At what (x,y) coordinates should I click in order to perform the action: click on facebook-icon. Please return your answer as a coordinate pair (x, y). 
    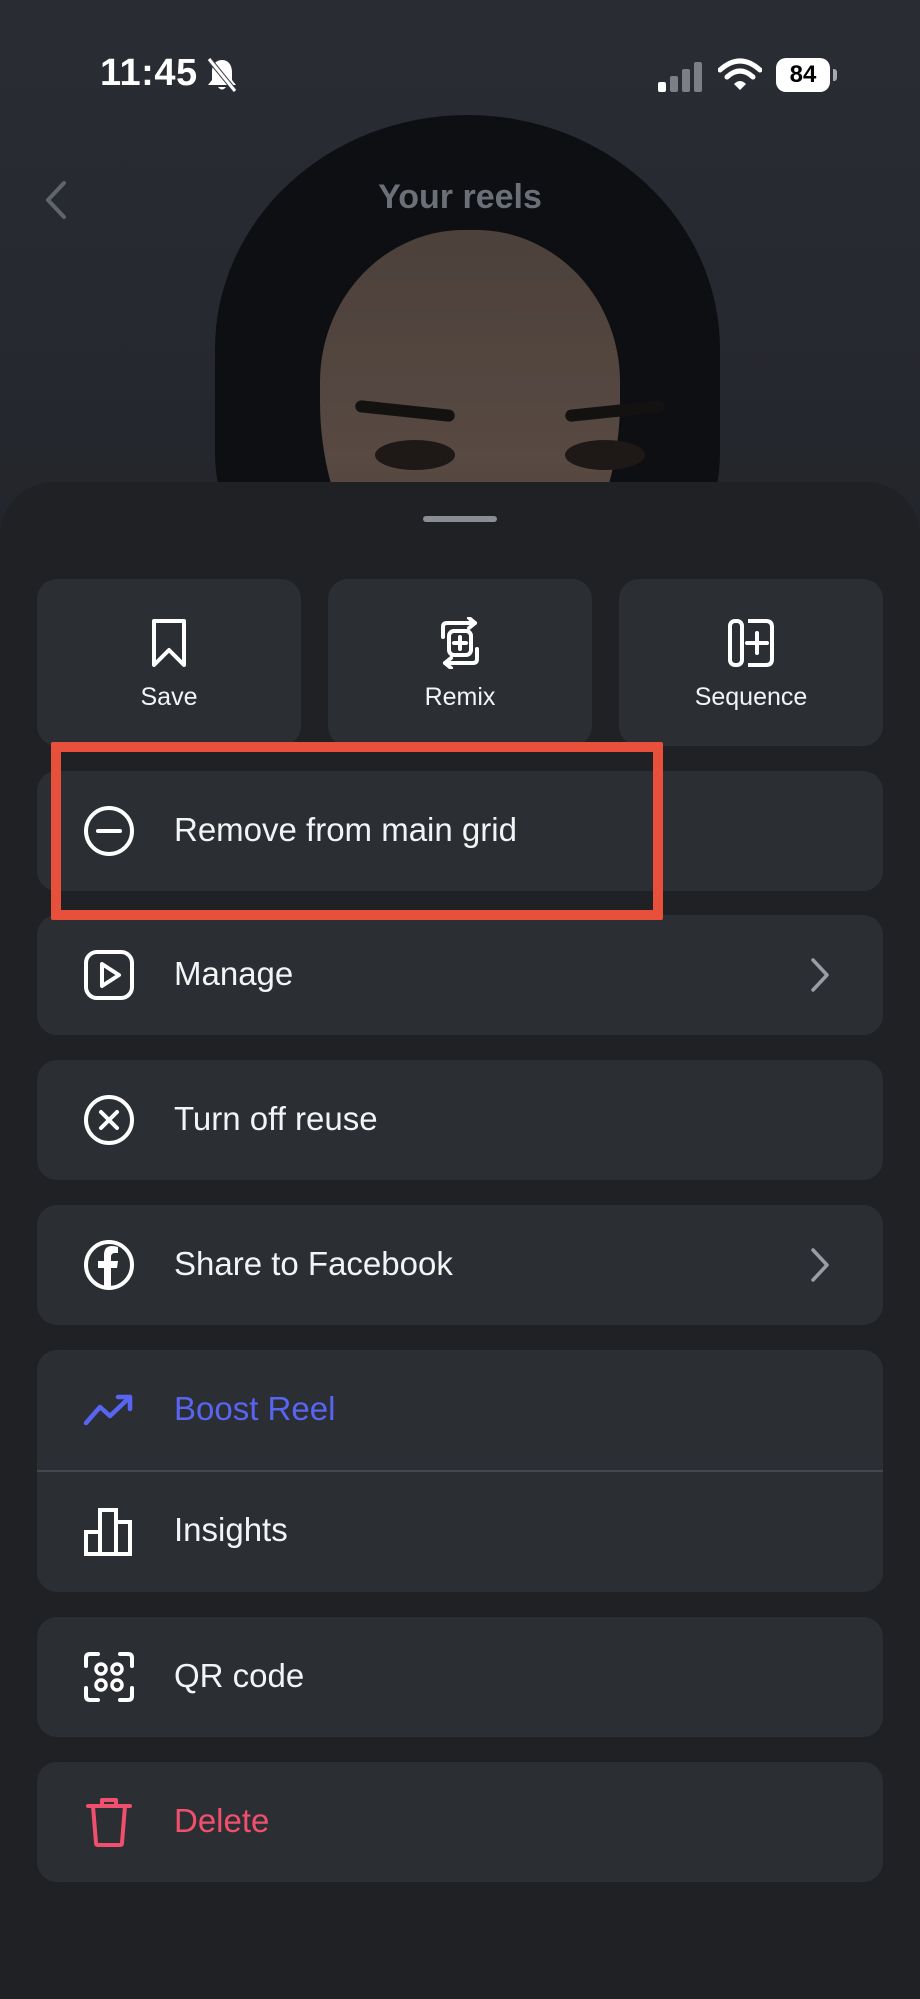
    Looking at the image, I should click on (109, 1265).